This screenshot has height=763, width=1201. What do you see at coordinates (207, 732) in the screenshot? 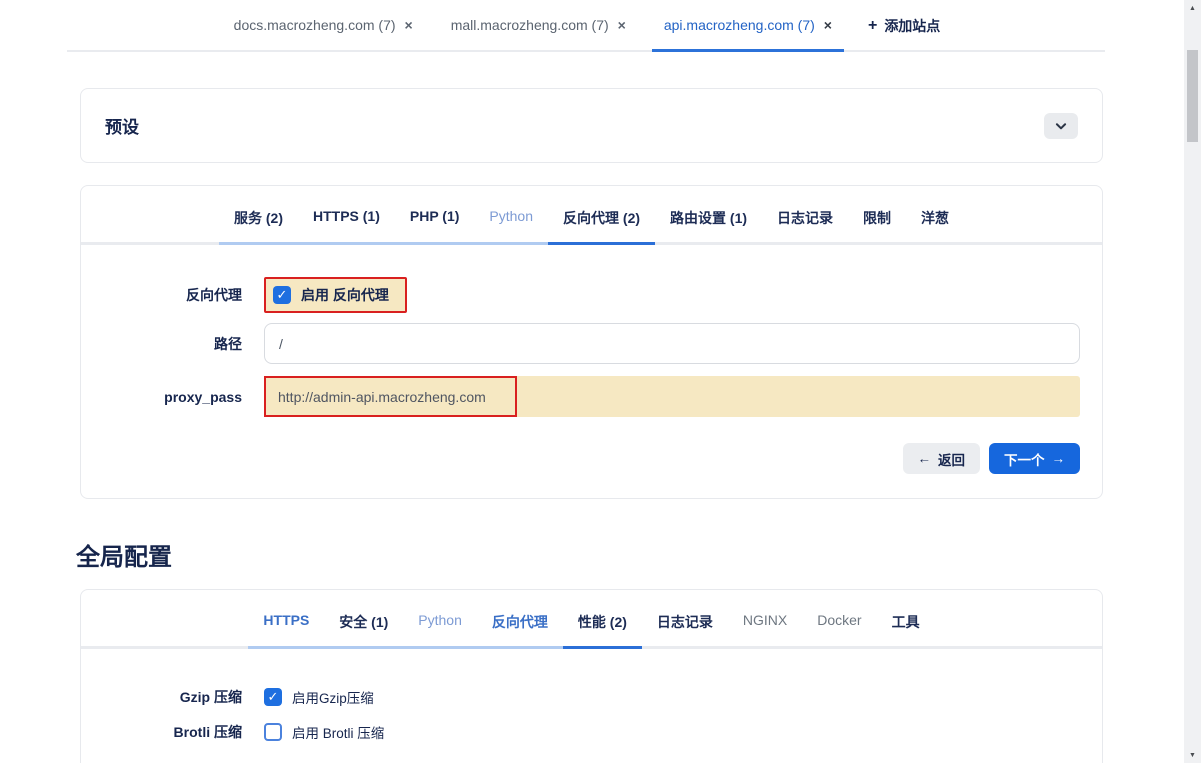
I see `brotli-label: Brotli 压缩` at bounding box center [207, 732].